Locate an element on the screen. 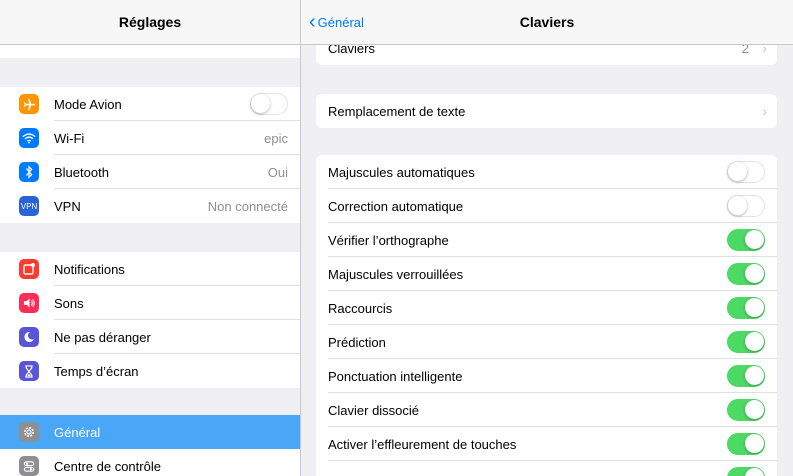  text-replacement-group: Remplacement de texte › is located at coordinates (546, 111).